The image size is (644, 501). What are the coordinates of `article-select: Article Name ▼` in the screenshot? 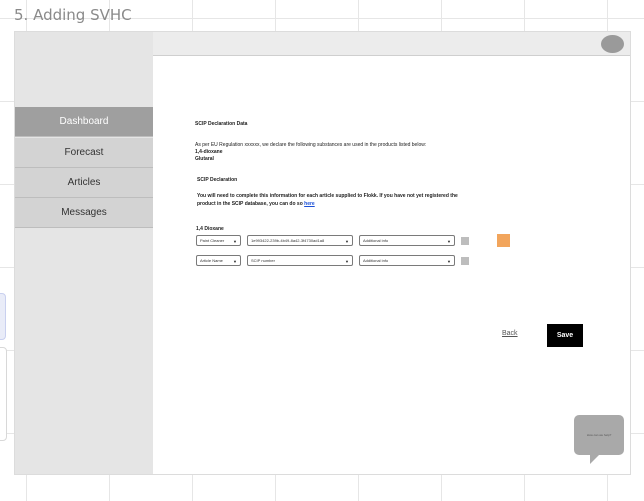 It's located at (218, 260).